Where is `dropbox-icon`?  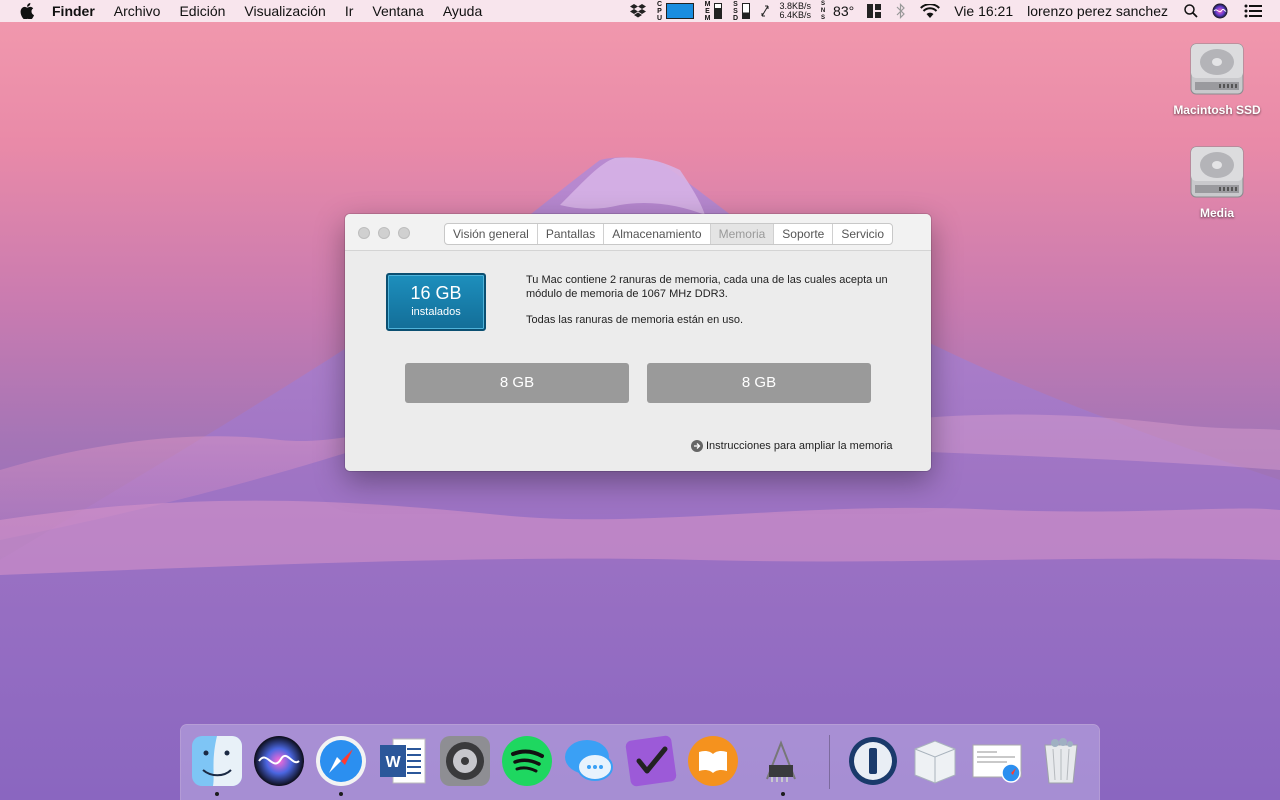
dropbox-icon is located at coordinates (637, 11).